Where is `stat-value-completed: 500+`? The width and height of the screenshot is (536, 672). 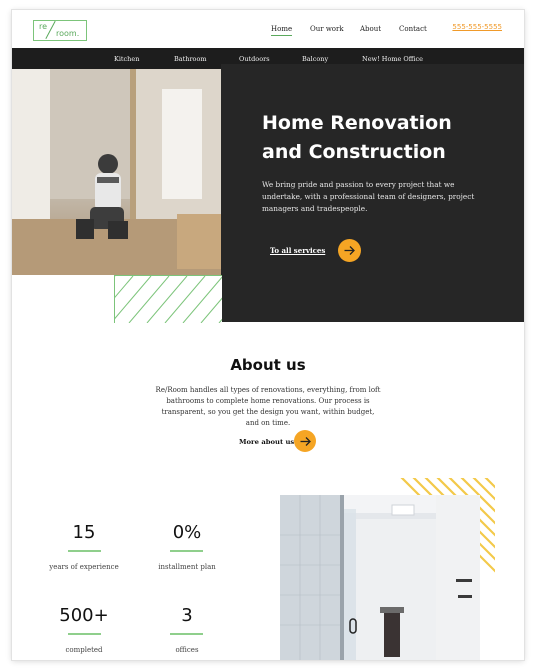
stat-value-completed: 500+ is located at coordinates (84, 615).